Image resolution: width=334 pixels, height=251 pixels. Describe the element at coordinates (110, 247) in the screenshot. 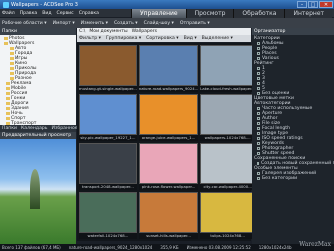

I see `status-filename: nature-road-wallpapers_9024_1280x1024` at that location.